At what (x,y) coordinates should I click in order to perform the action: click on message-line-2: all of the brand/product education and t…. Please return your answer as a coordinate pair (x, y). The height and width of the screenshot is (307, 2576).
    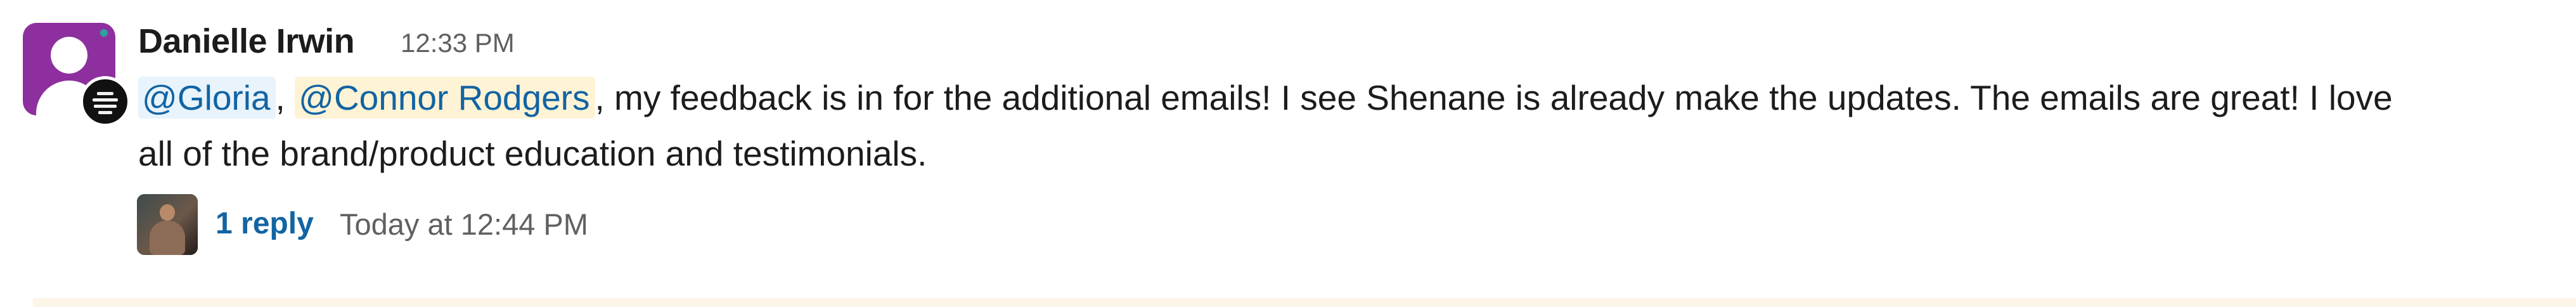
    Looking at the image, I should click on (532, 153).